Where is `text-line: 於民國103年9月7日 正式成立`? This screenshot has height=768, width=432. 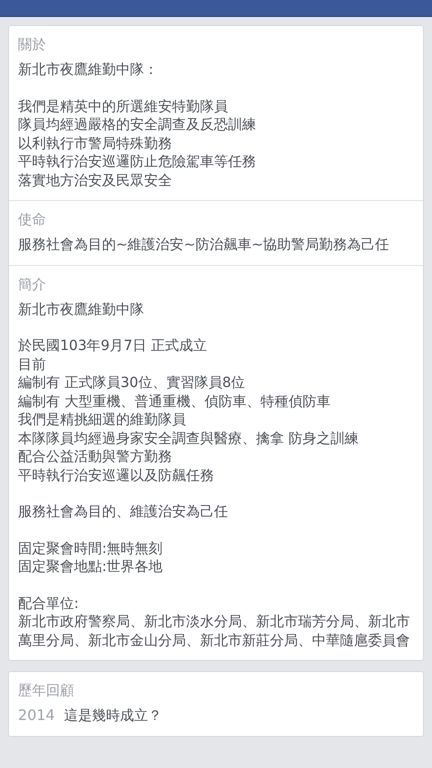
text-line: 於民國103年9月7日 正式成立 is located at coordinates (113, 346).